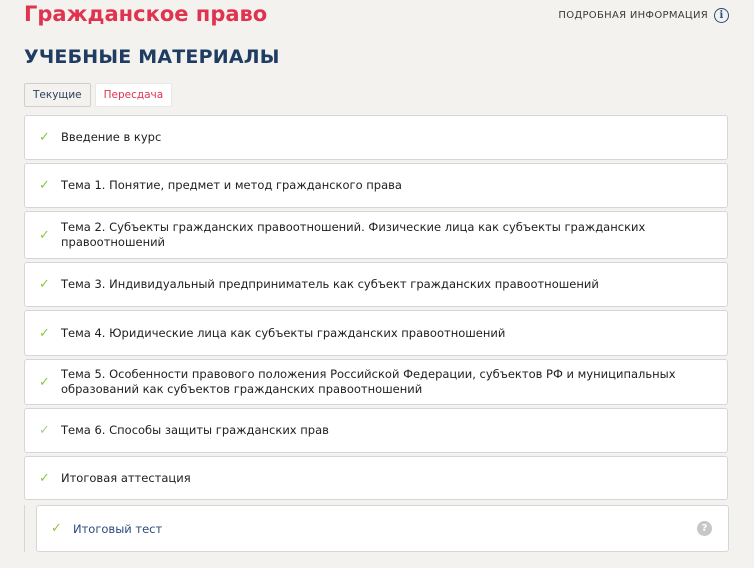 The width and height of the screenshot is (754, 568). I want to click on tab-retake: Пересдача, so click(133, 95).